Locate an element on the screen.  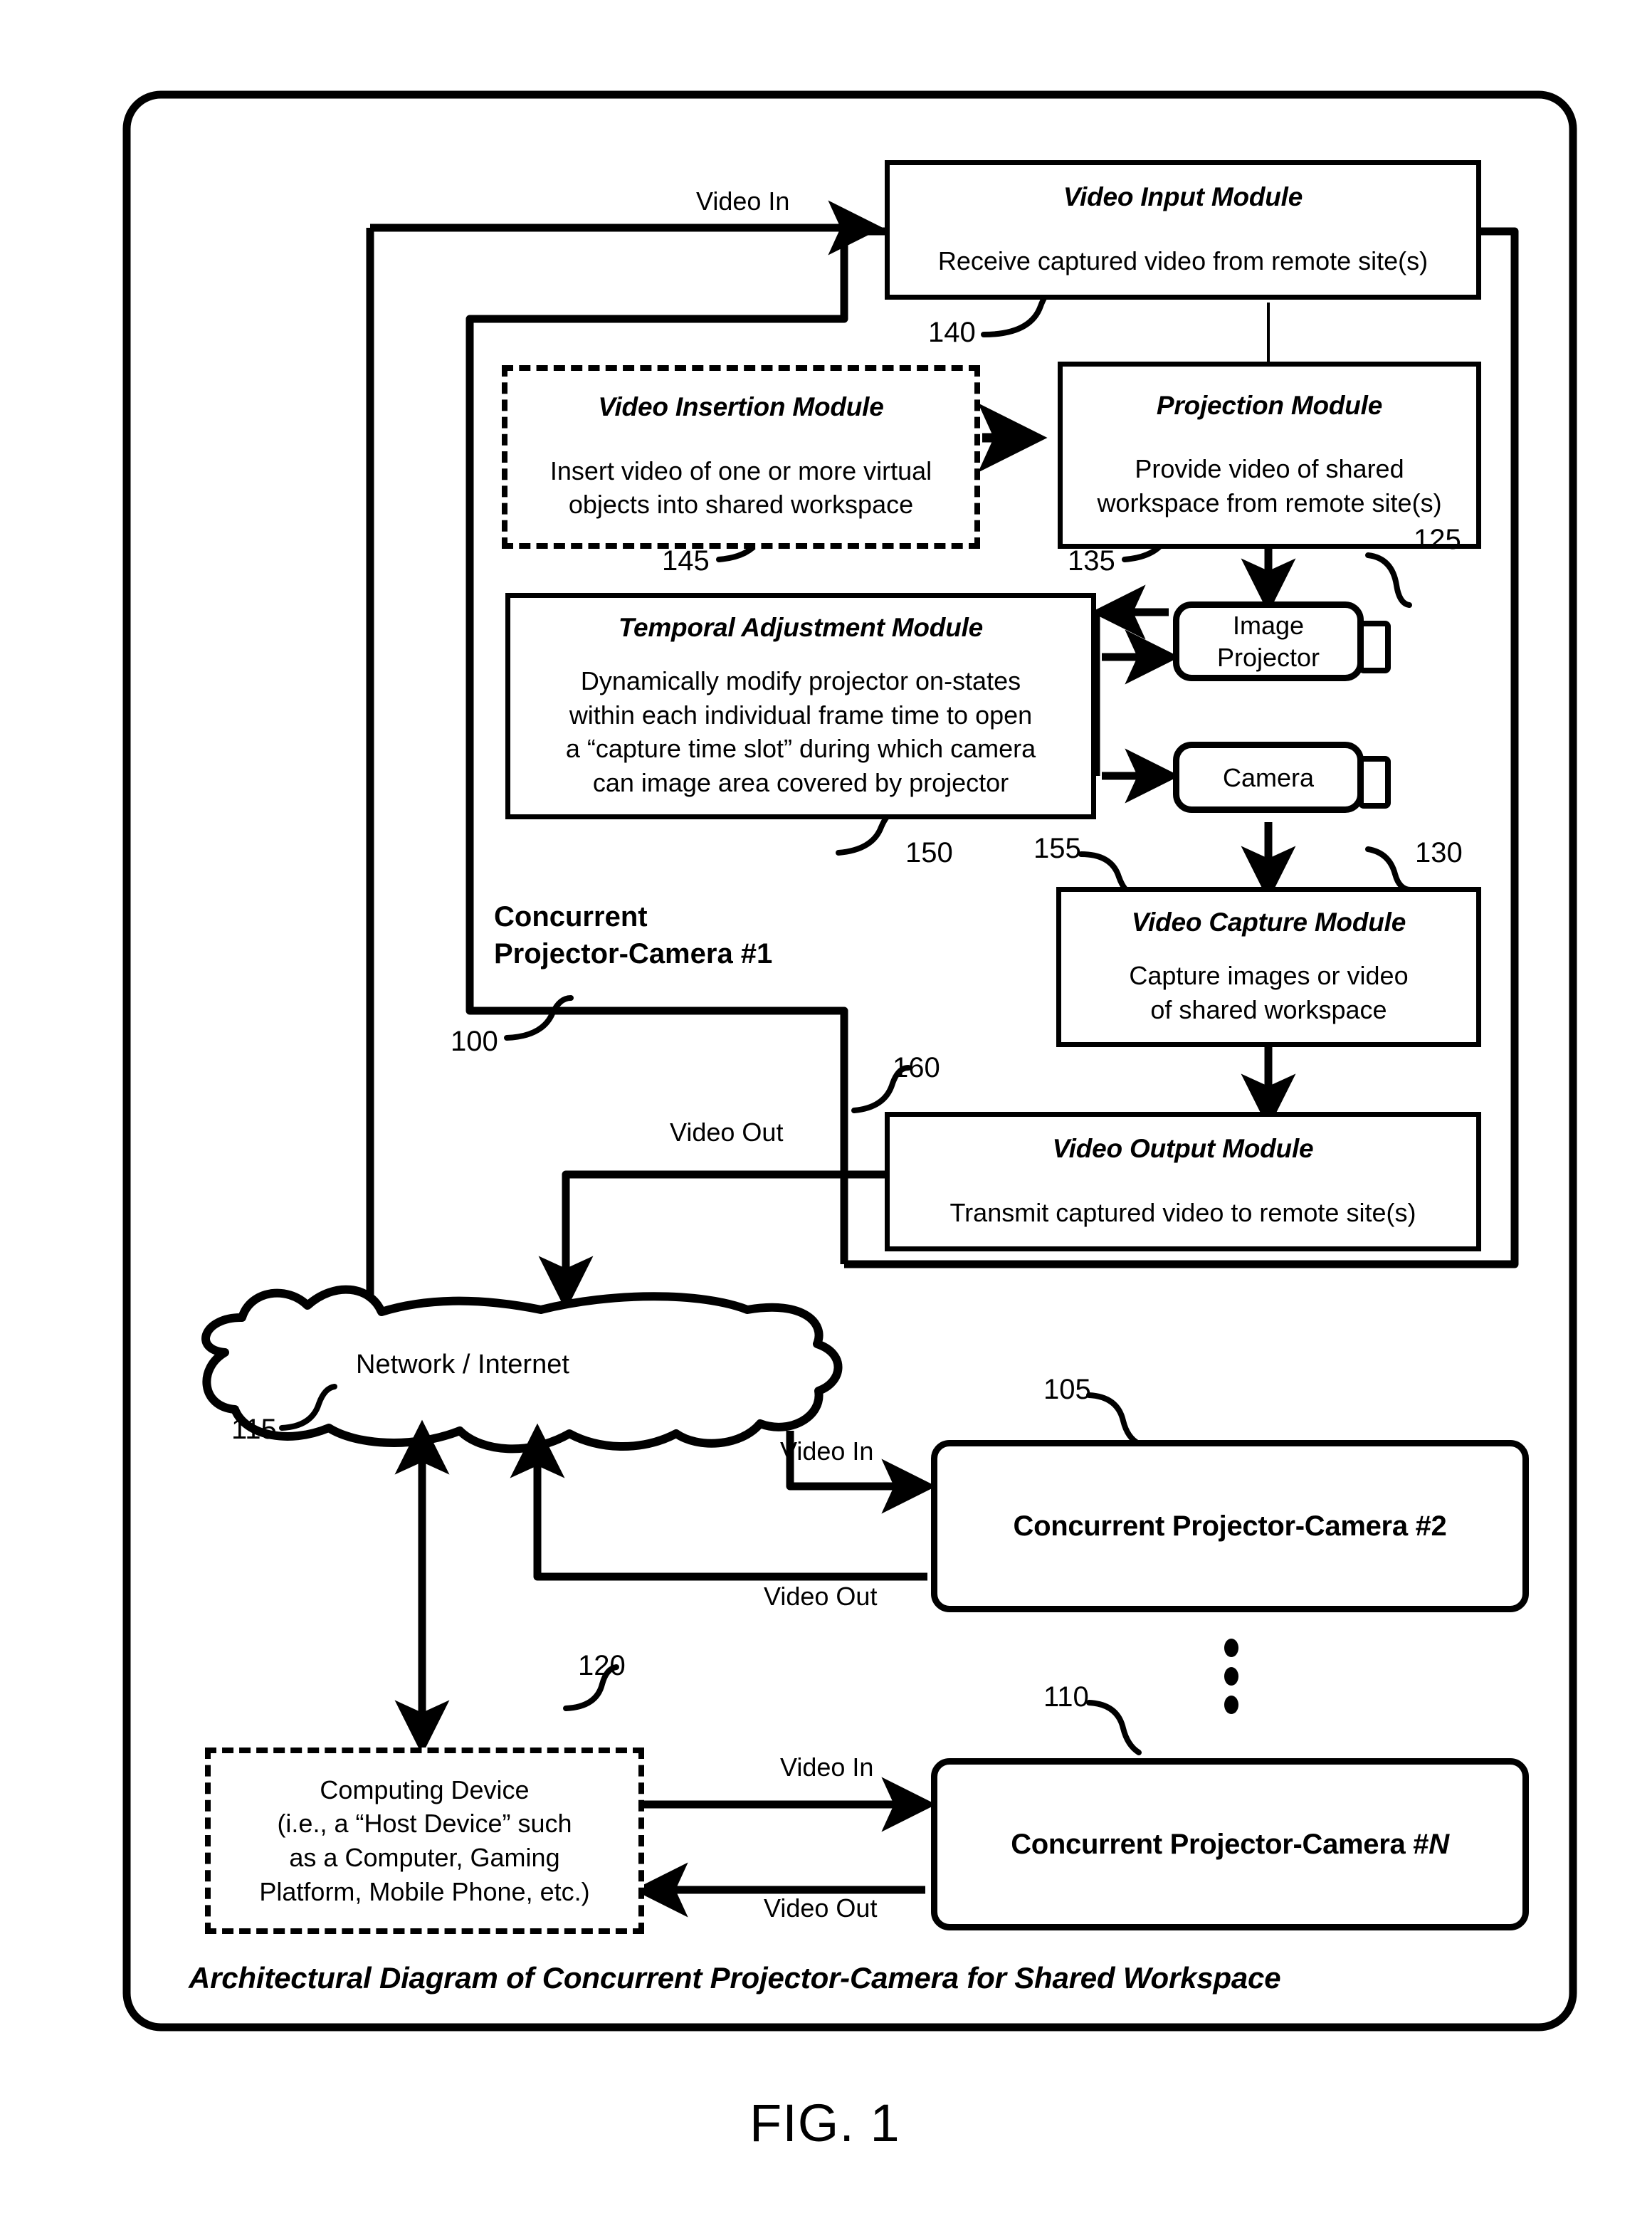
temporal-adjustment-body-4: can image area covered by projector is located at coordinates (800, 782).